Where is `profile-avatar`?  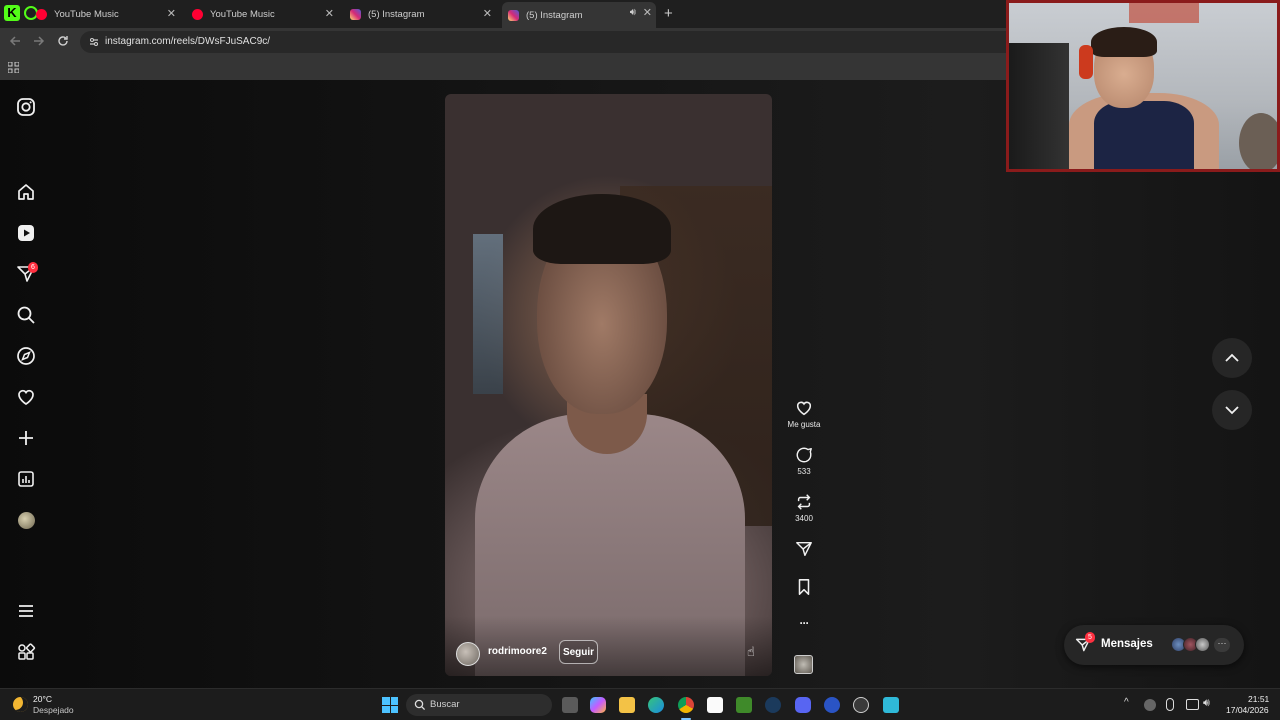
profile-avatar is located at coordinates (26, 520).